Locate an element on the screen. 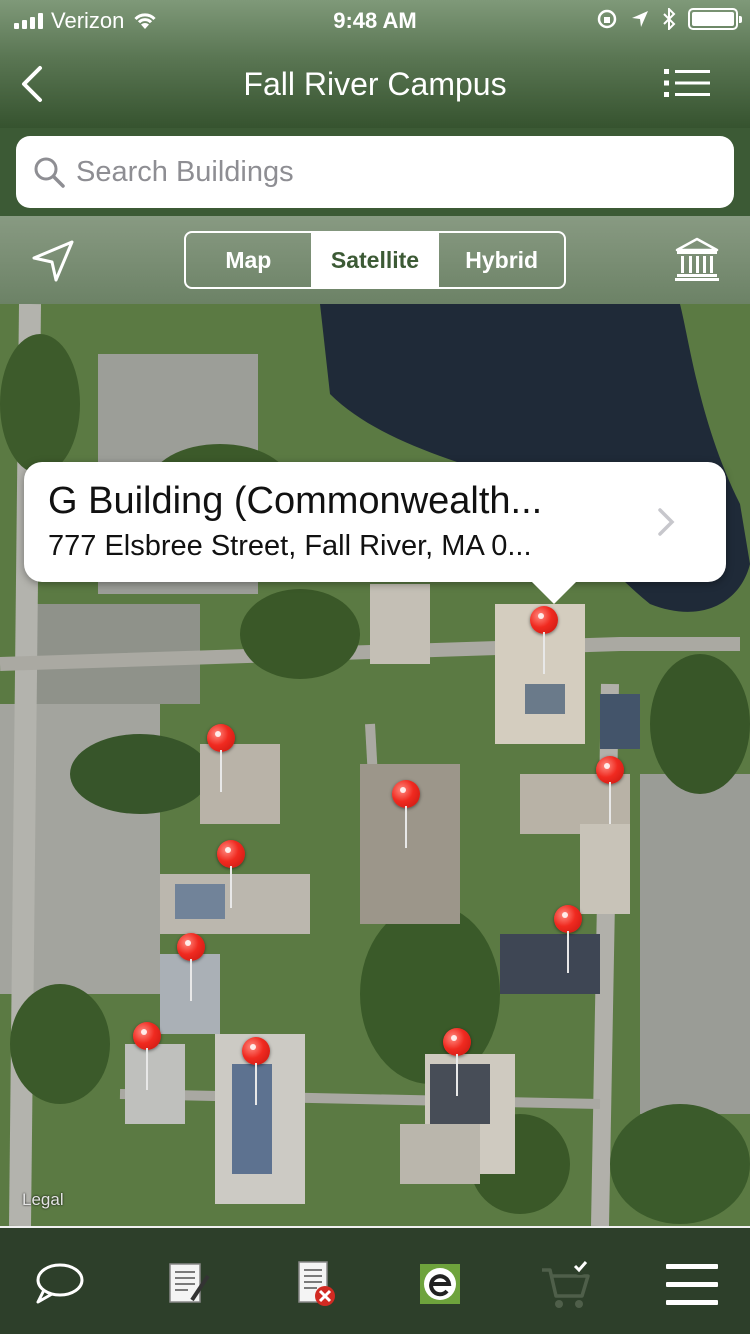 This screenshot has width=750, height=1334. e-app-icon is located at coordinates (440, 1284).